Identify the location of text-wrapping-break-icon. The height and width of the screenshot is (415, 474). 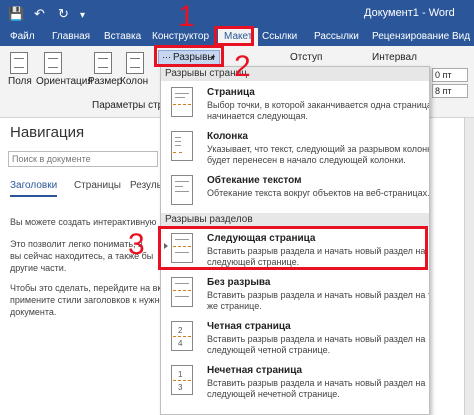
(182, 190).